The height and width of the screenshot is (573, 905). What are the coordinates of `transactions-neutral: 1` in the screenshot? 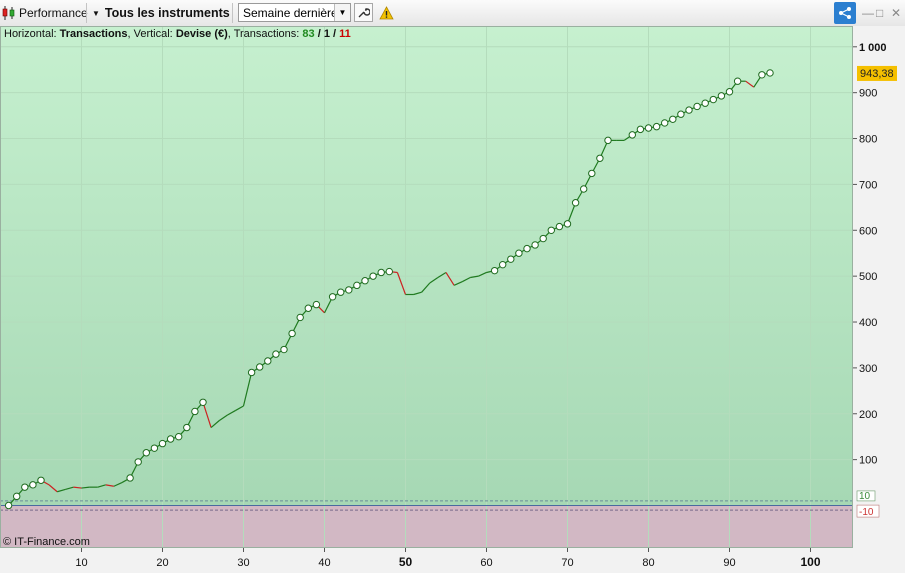 It's located at (326, 34).